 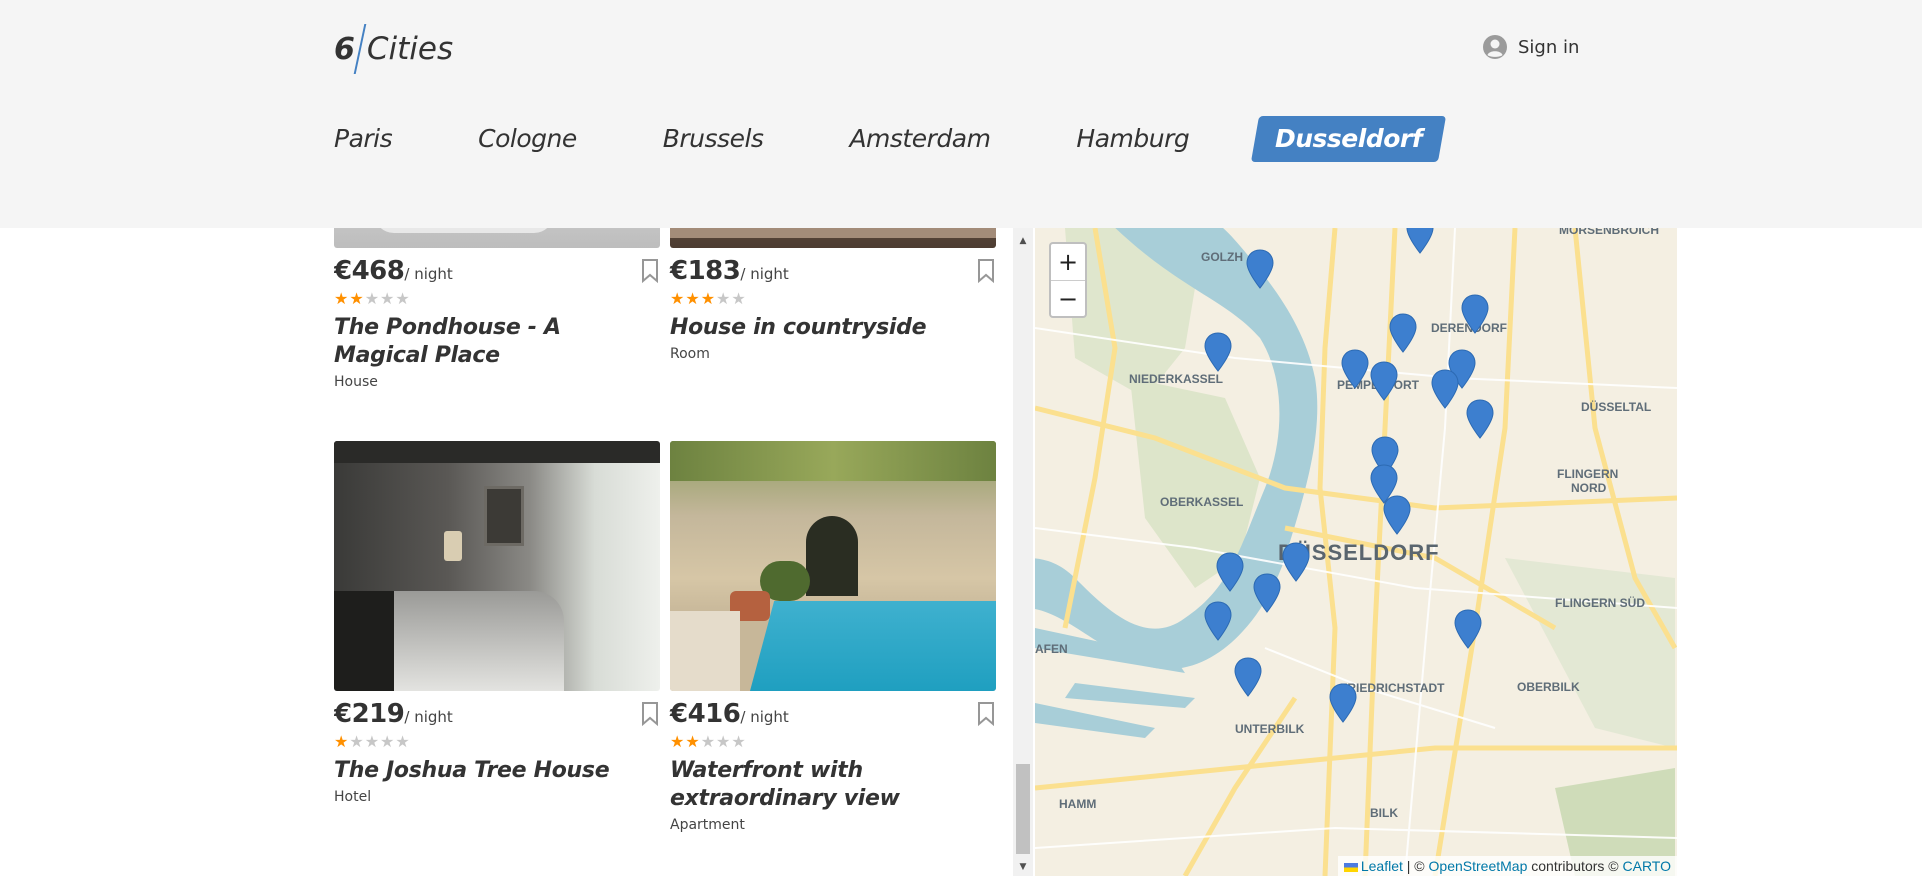 I want to click on offer-title: The Joshua Tree House, so click(x=497, y=771).